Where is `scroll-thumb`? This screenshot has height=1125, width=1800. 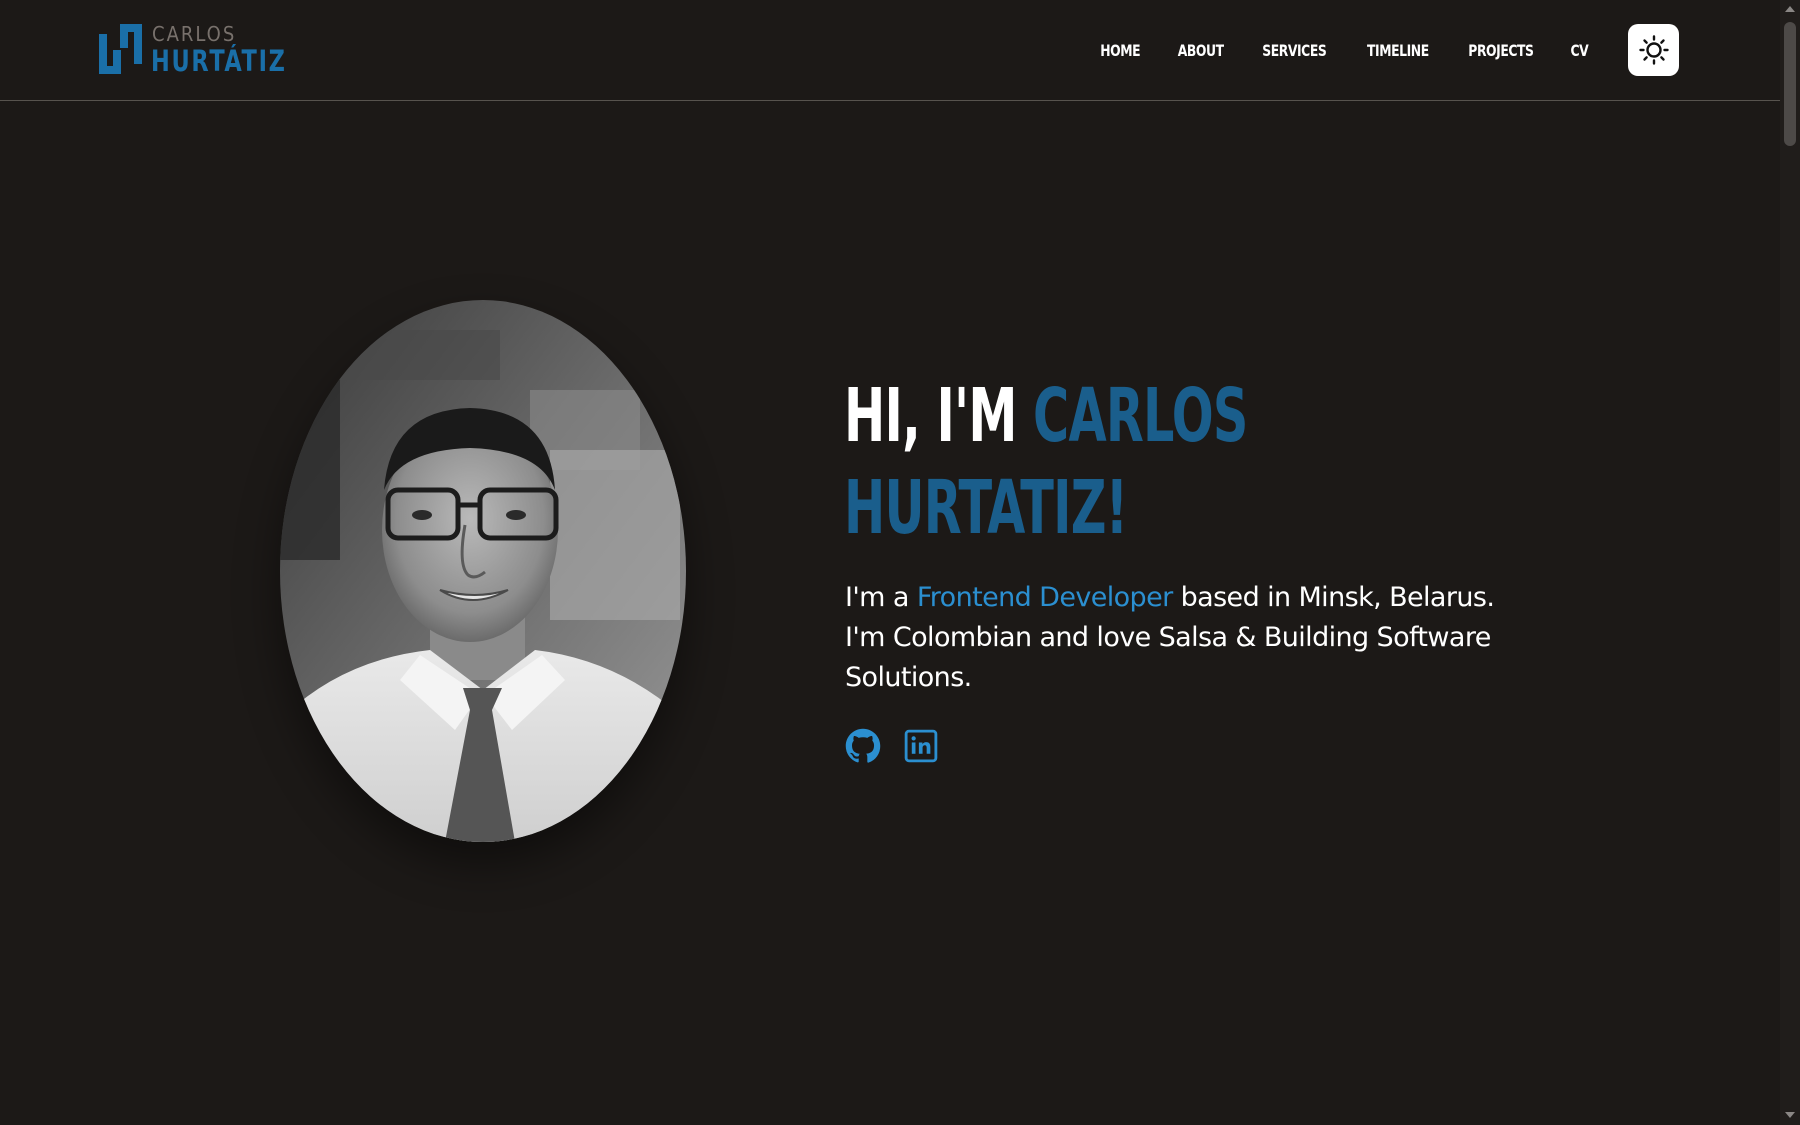
scroll-thumb is located at coordinates (1790, 84).